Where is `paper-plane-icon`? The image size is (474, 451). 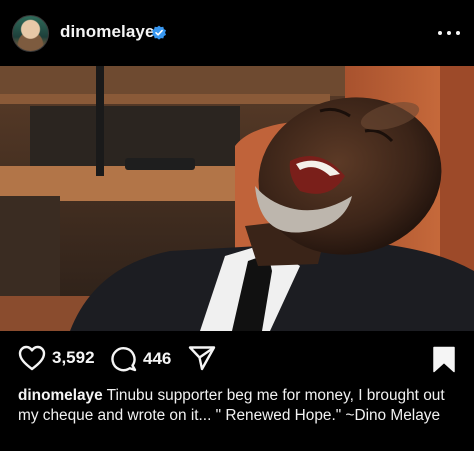 paper-plane-icon is located at coordinates (202, 358).